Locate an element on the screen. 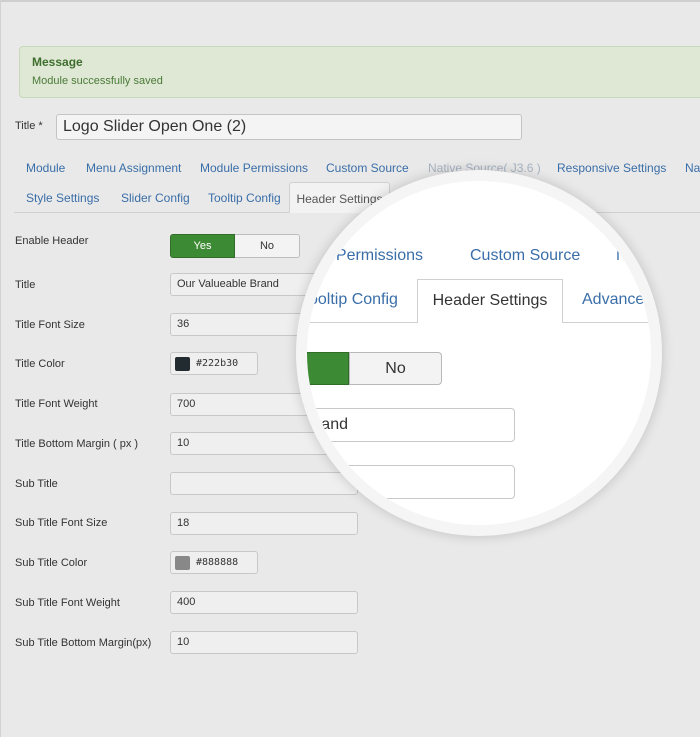 This screenshot has width=700, height=737. enable-header-yes-button: Yes is located at coordinates (202, 246).